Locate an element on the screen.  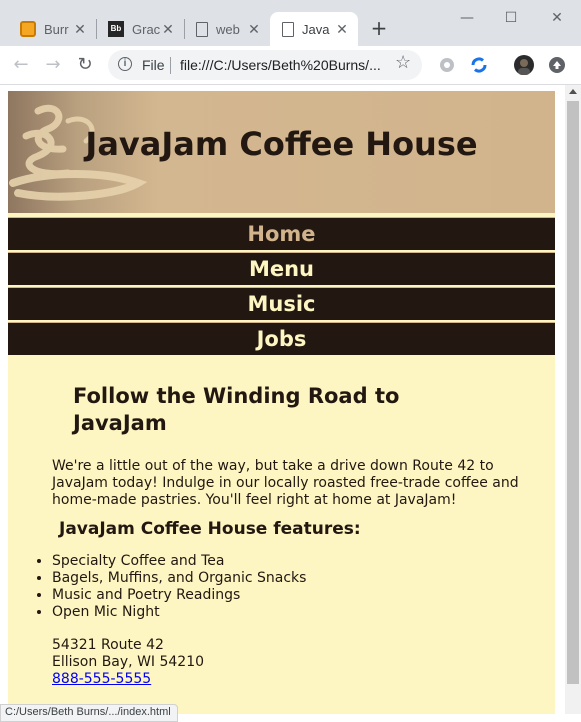
update-icon is located at coordinates (557, 65).